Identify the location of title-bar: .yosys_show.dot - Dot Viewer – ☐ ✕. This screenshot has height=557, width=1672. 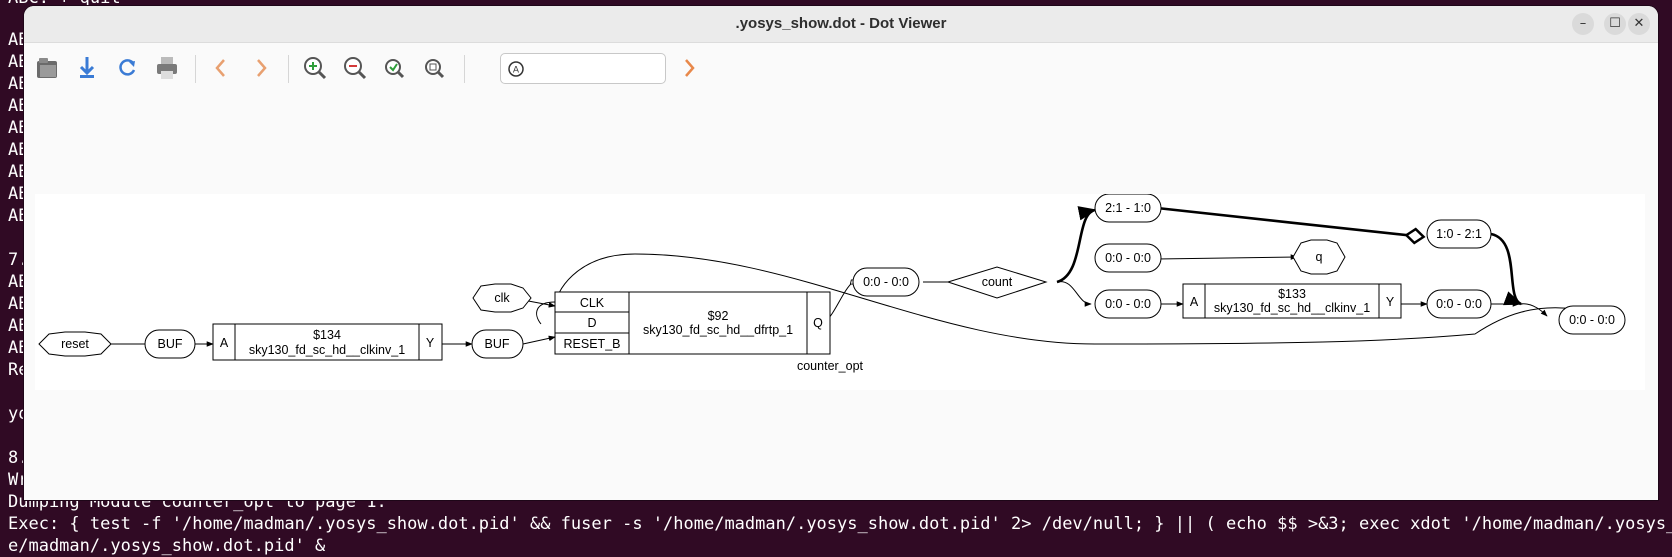
(841, 24).